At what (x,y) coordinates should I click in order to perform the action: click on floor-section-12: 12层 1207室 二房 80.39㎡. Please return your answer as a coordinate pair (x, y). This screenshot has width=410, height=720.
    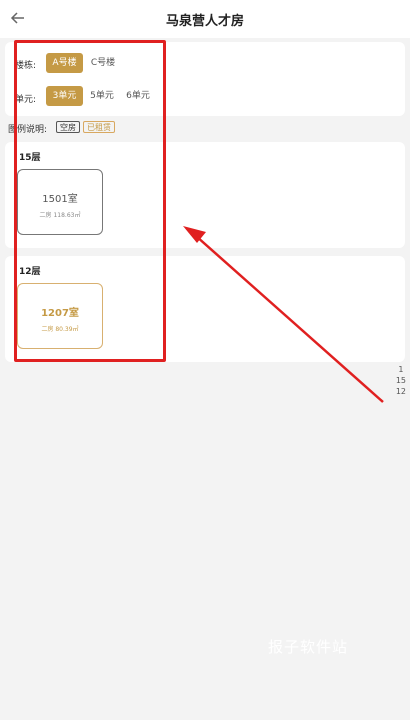
    Looking at the image, I should click on (205, 309).